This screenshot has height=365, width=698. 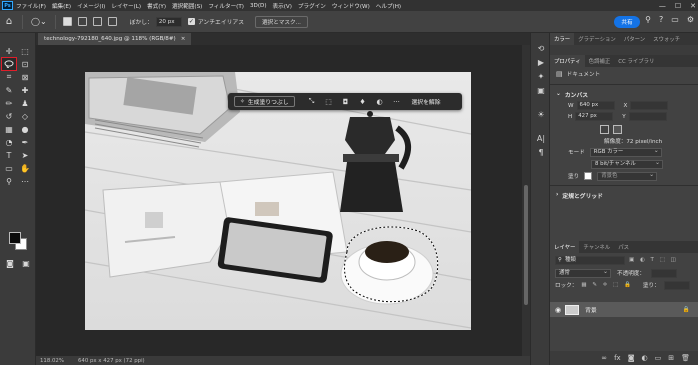 I want to click on layer-row: ◉ 背景 🔒, so click(x=624, y=309).